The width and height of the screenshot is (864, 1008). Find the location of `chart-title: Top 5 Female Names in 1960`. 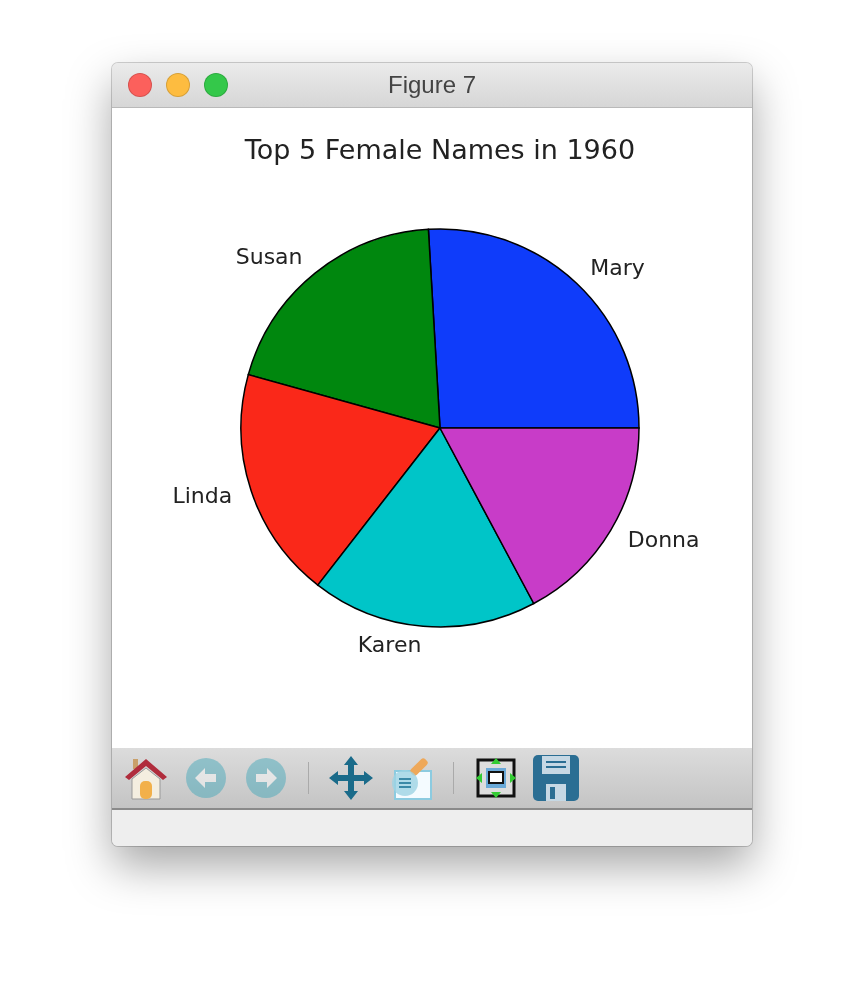

chart-title: Top 5 Female Names in 1960 is located at coordinates (440, 149).